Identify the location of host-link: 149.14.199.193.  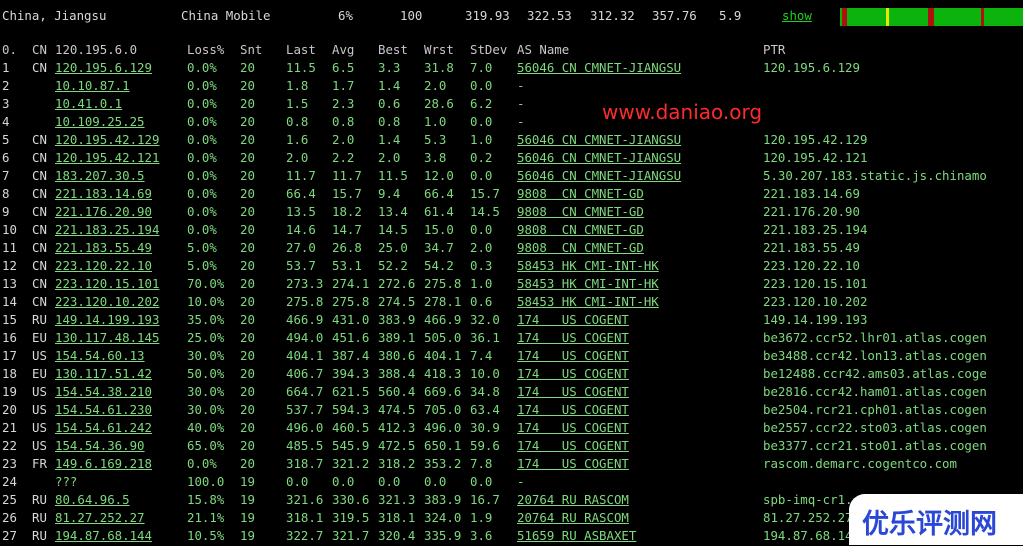
(107, 319).